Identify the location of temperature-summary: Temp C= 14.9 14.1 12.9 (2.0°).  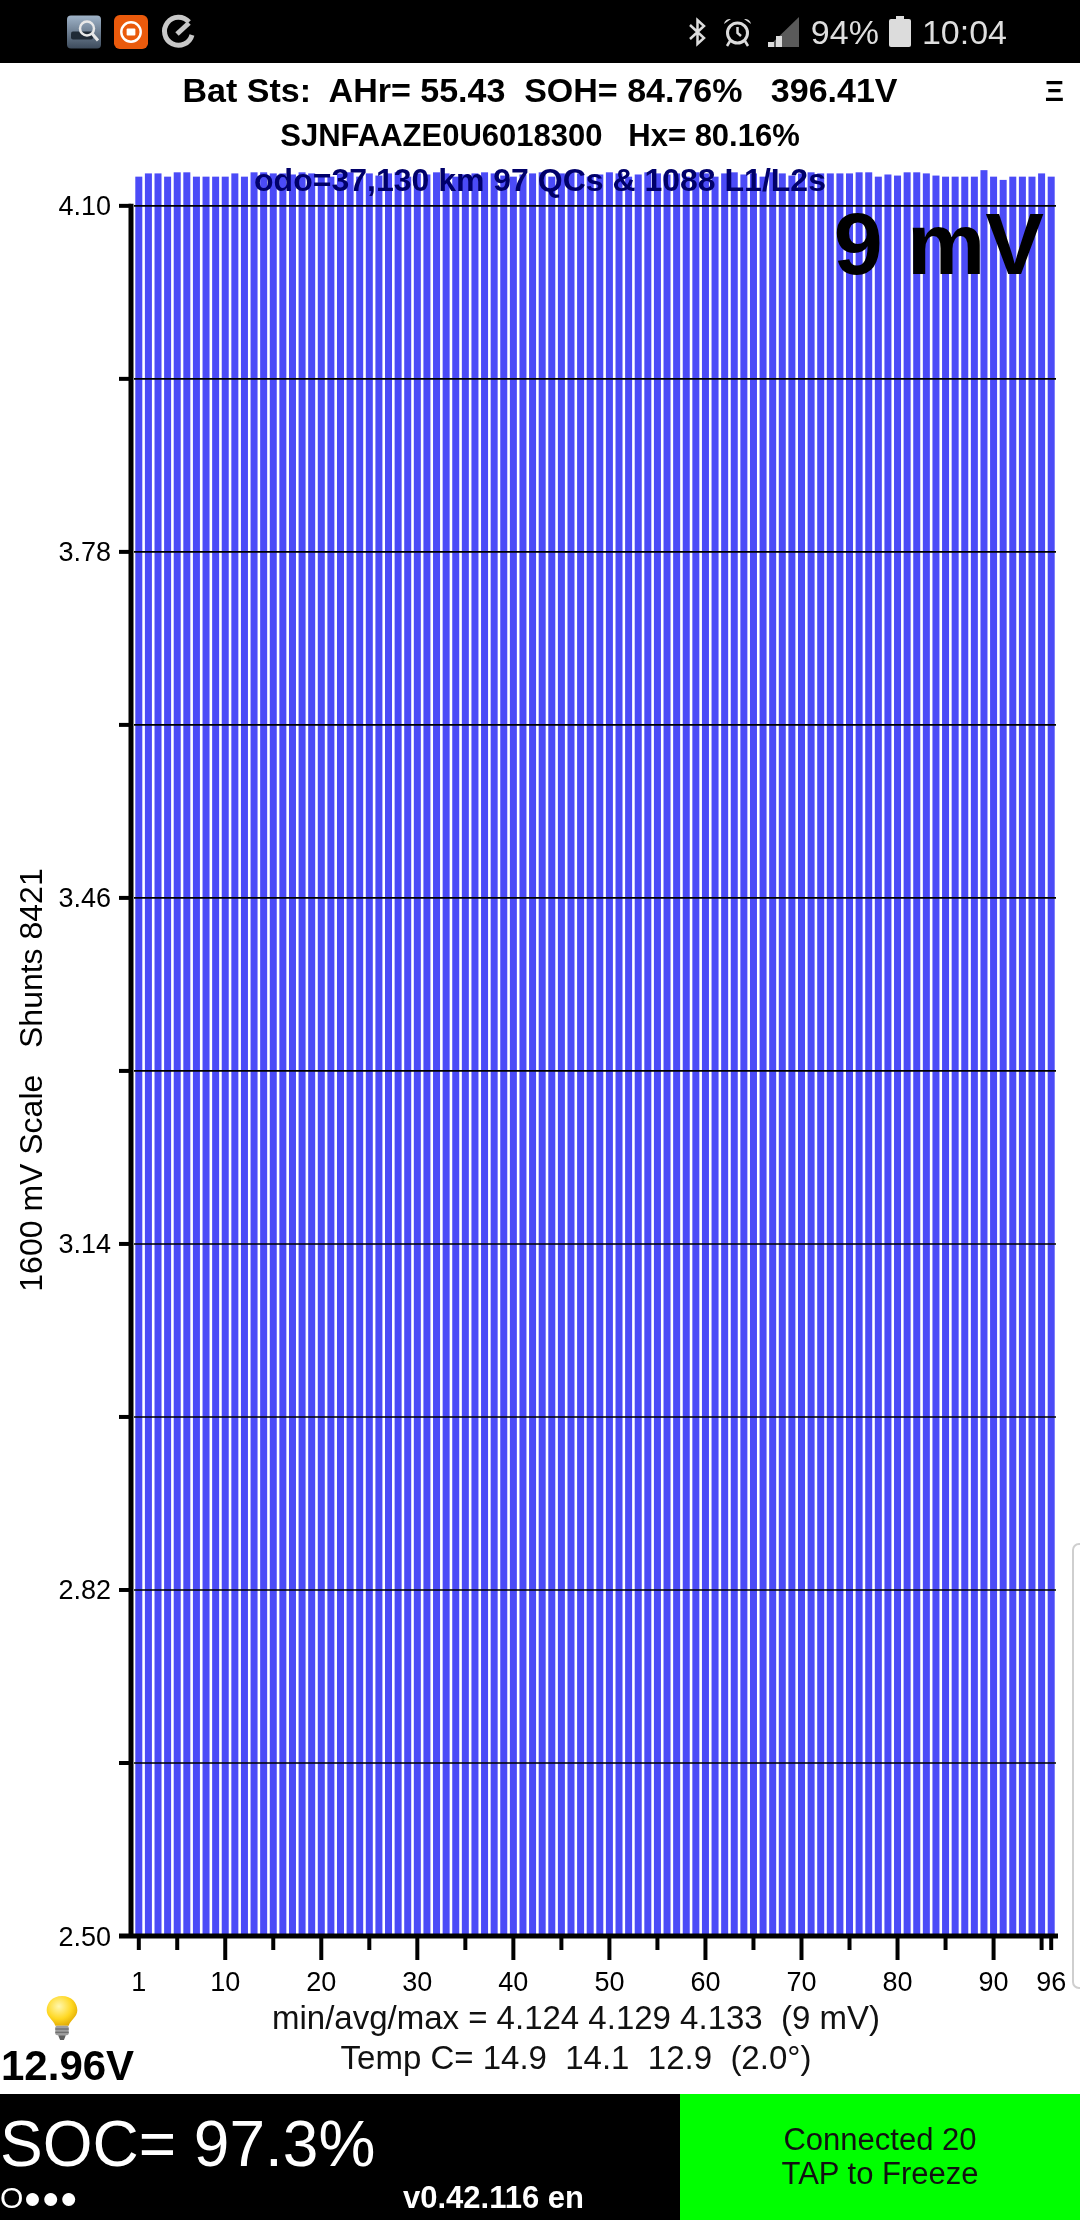
(576, 2058).